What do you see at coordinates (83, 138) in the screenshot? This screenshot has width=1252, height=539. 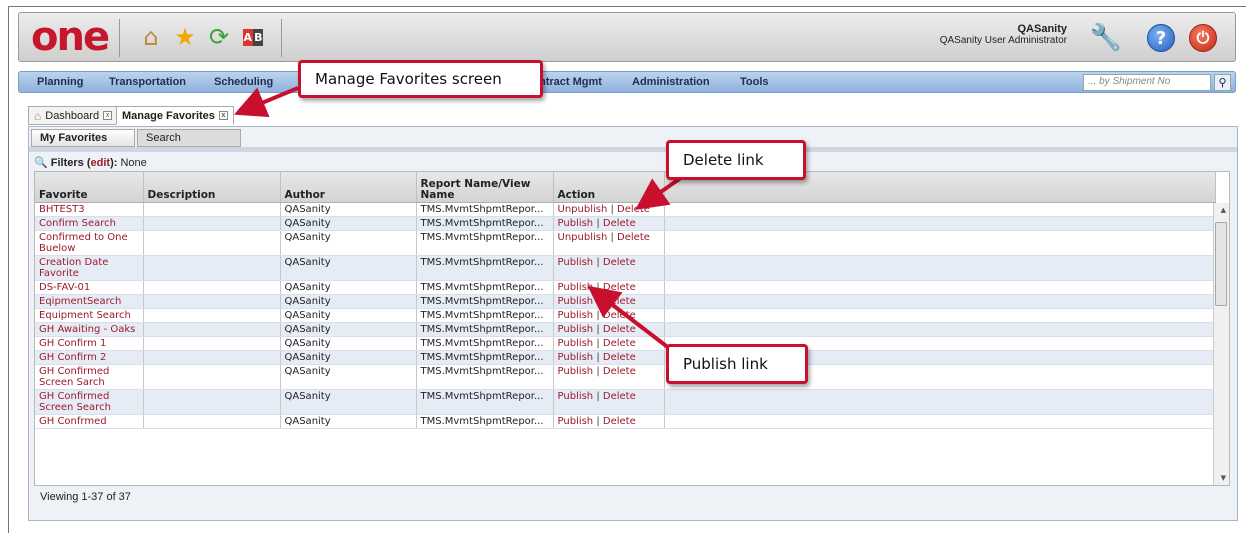 I see `subtab-my-favorites: My Favorites` at bounding box center [83, 138].